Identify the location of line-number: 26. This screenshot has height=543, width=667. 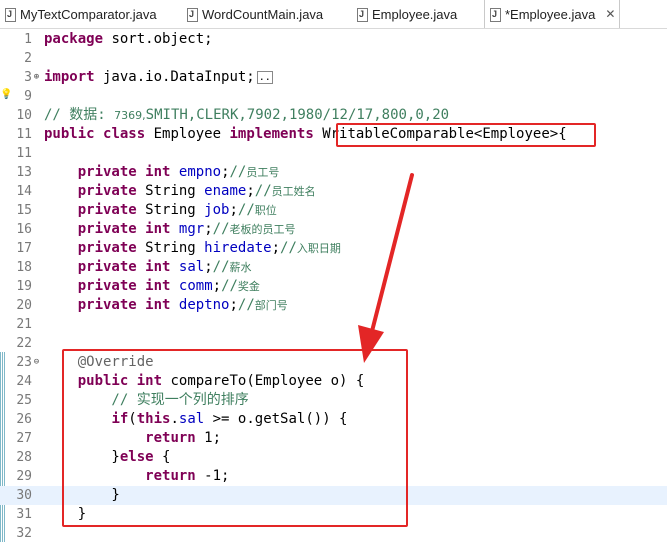
(24, 419).